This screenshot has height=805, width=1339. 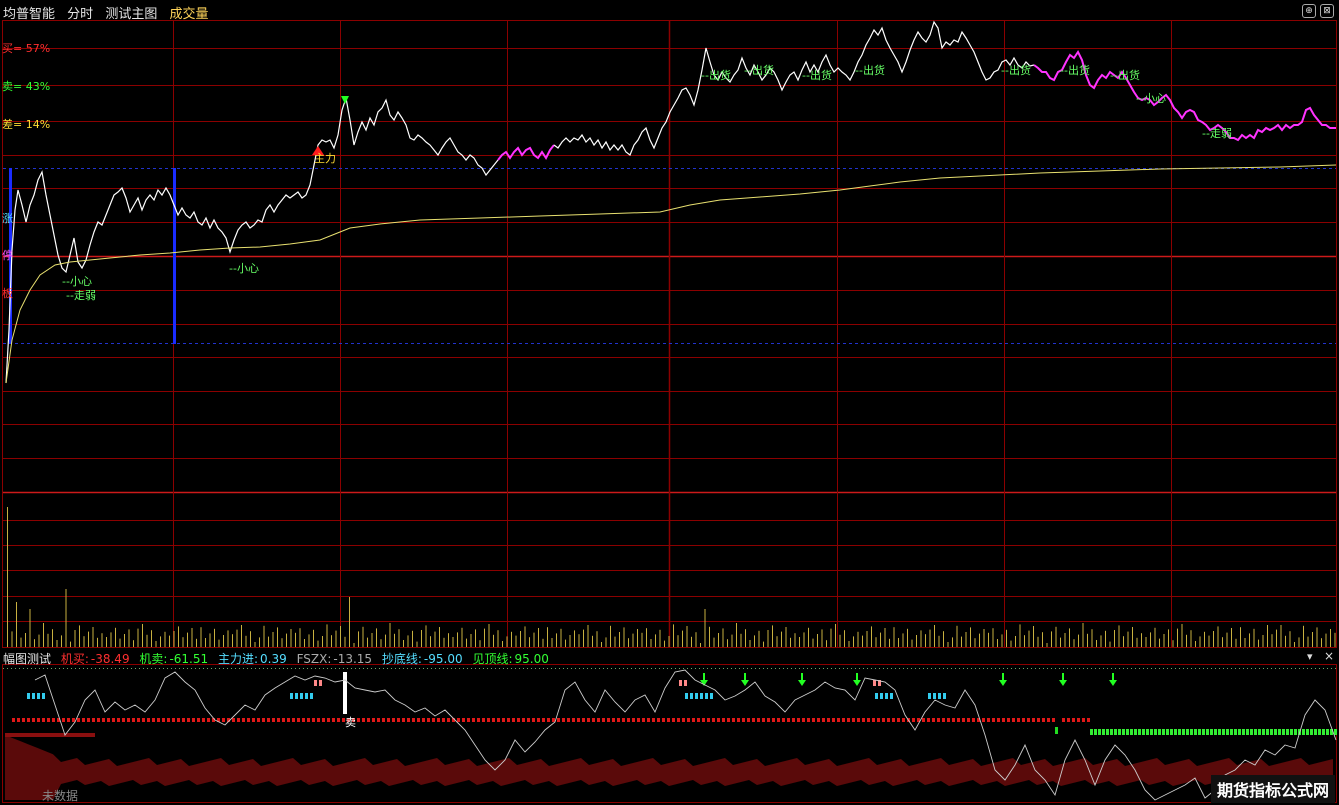 What do you see at coordinates (188, 14) in the screenshot?
I see `volume-label: 成交量` at bounding box center [188, 14].